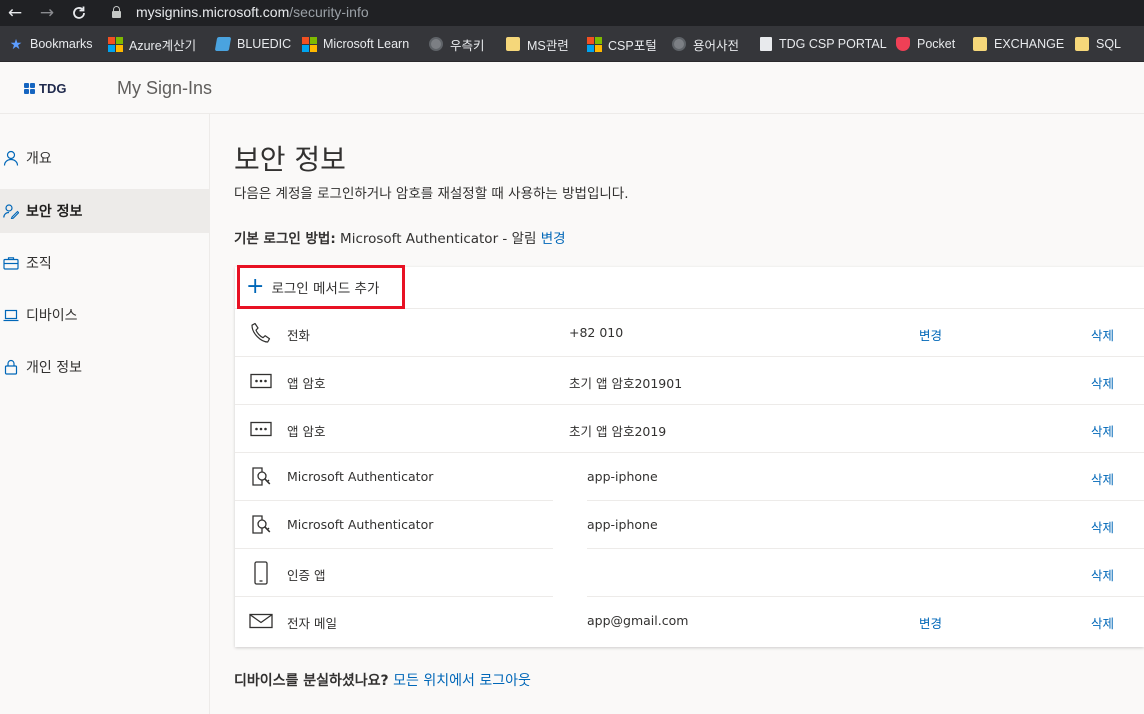 The image size is (1144, 714). I want to click on delete-phone-link: 삭제, so click(1102, 334).